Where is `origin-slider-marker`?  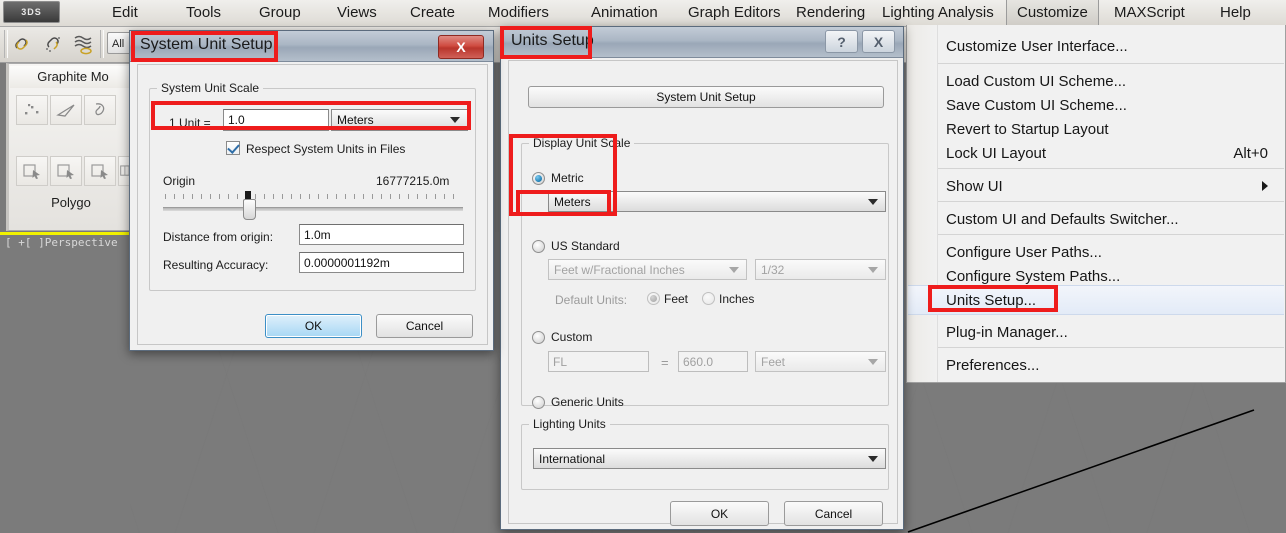
origin-slider-marker is located at coordinates (248, 195).